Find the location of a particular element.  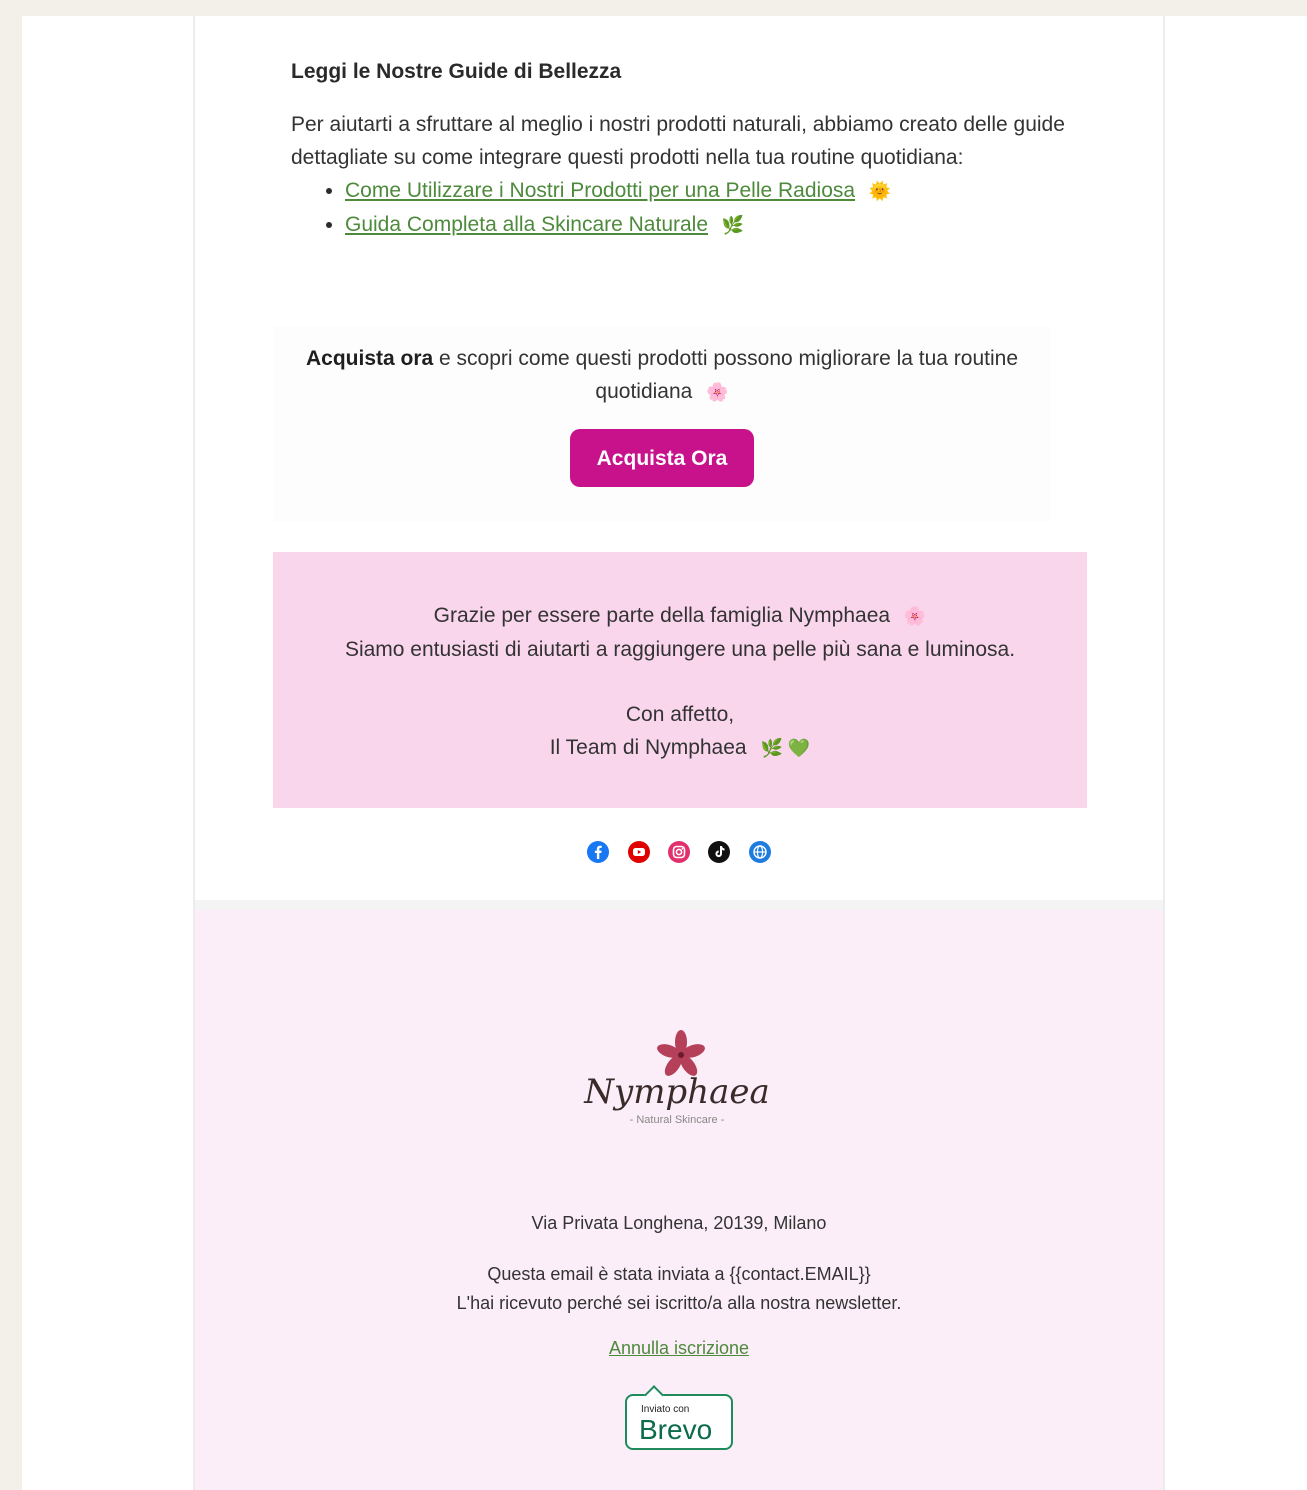

nymphaea-logo: Nymphaea - Natural Skincare - is located at coordinates (677, 1080).